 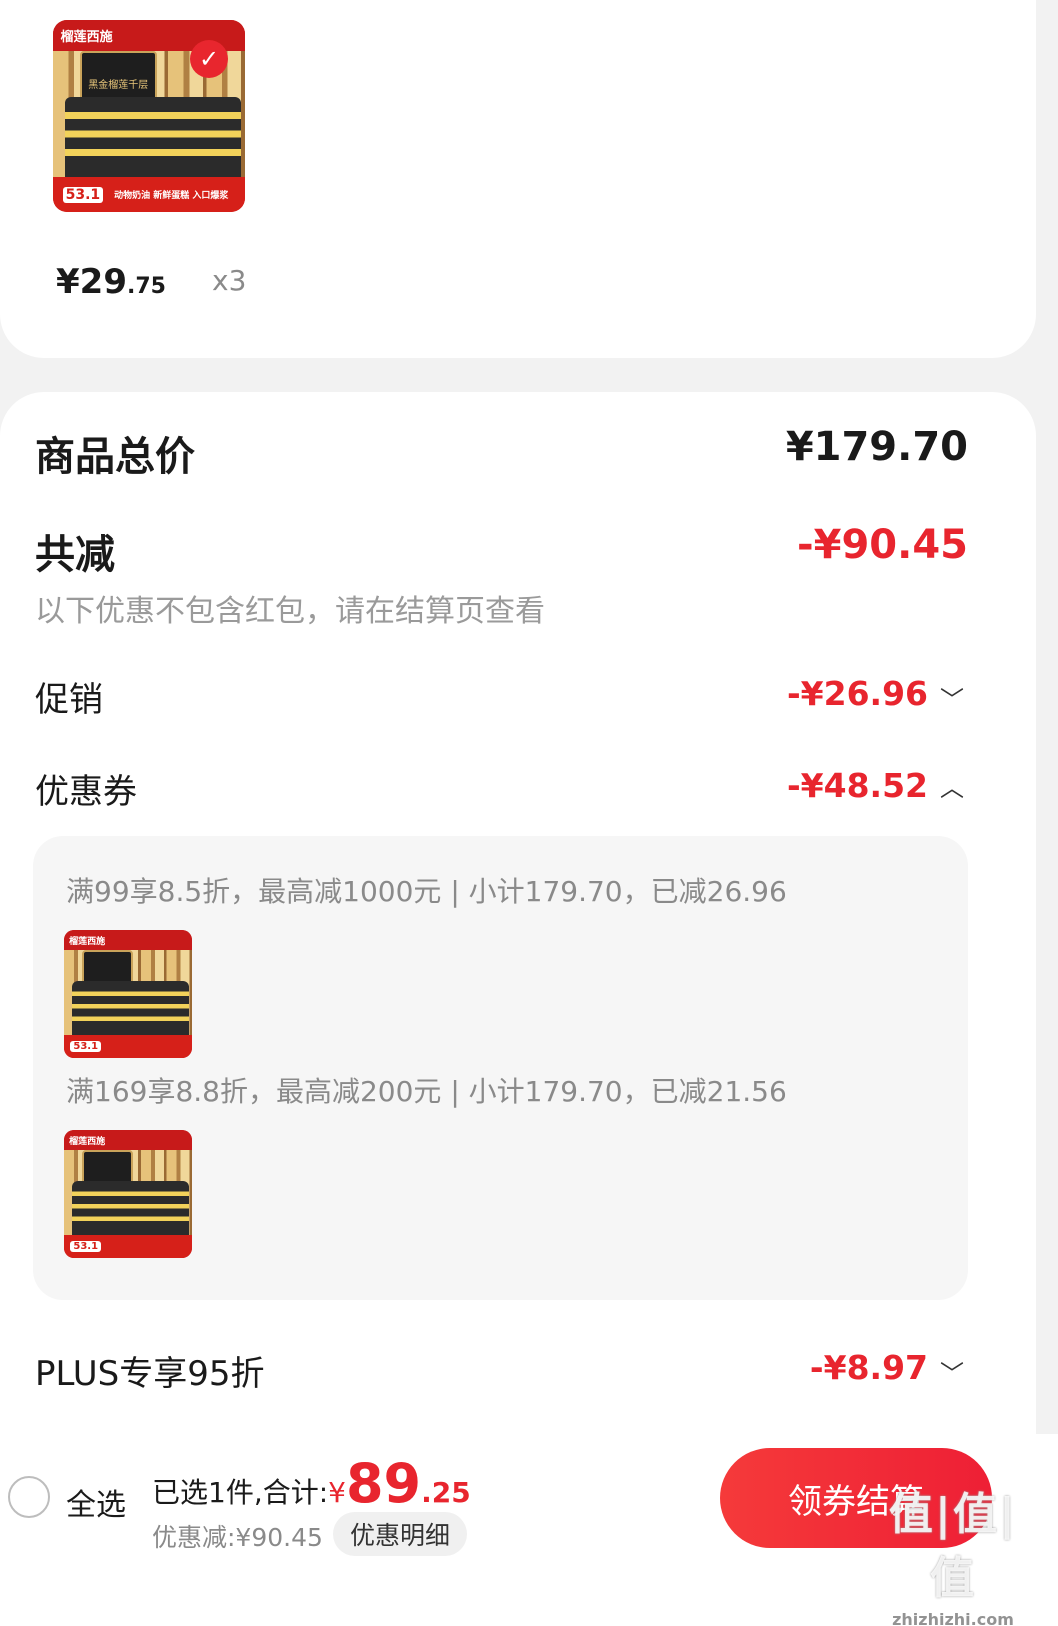 What do you see at coordinates (337, 1492) in the screenshot?
I see `total-currency: ¥` at bounding box center [337, 1492].